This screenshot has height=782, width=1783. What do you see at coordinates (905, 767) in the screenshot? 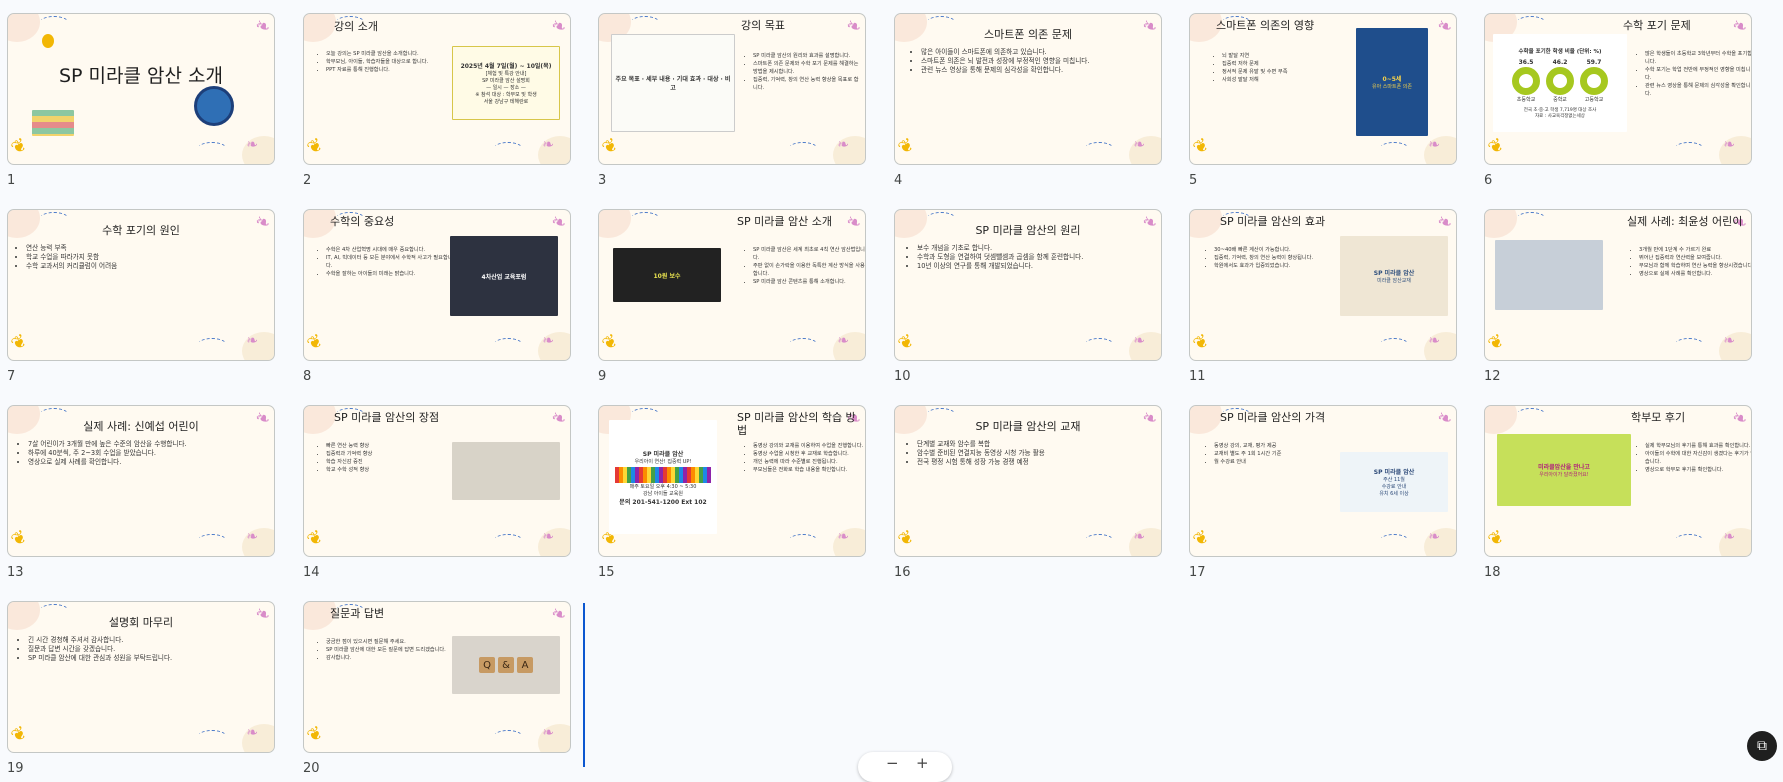
I see `zoom-control: − +` at bounding box center [905, 767].